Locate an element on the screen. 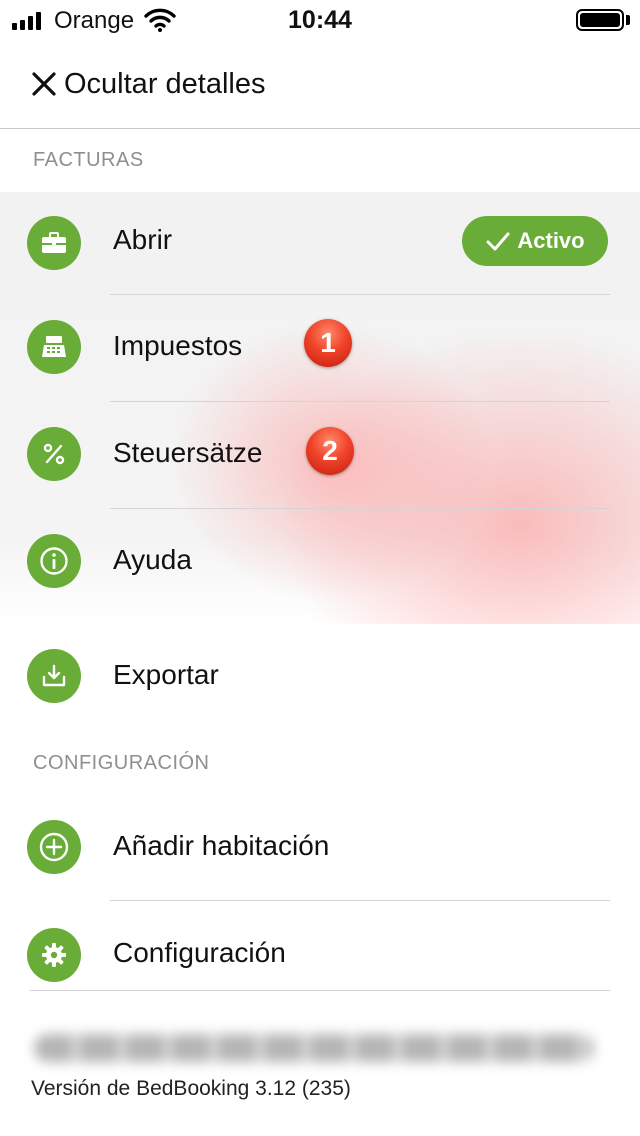  active-status-badge: Activo is located at coordinates (535, 241).